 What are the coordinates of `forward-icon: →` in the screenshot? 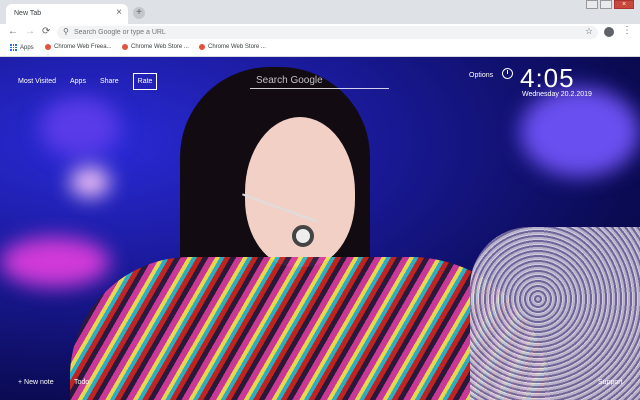 It's located at (30, 32).